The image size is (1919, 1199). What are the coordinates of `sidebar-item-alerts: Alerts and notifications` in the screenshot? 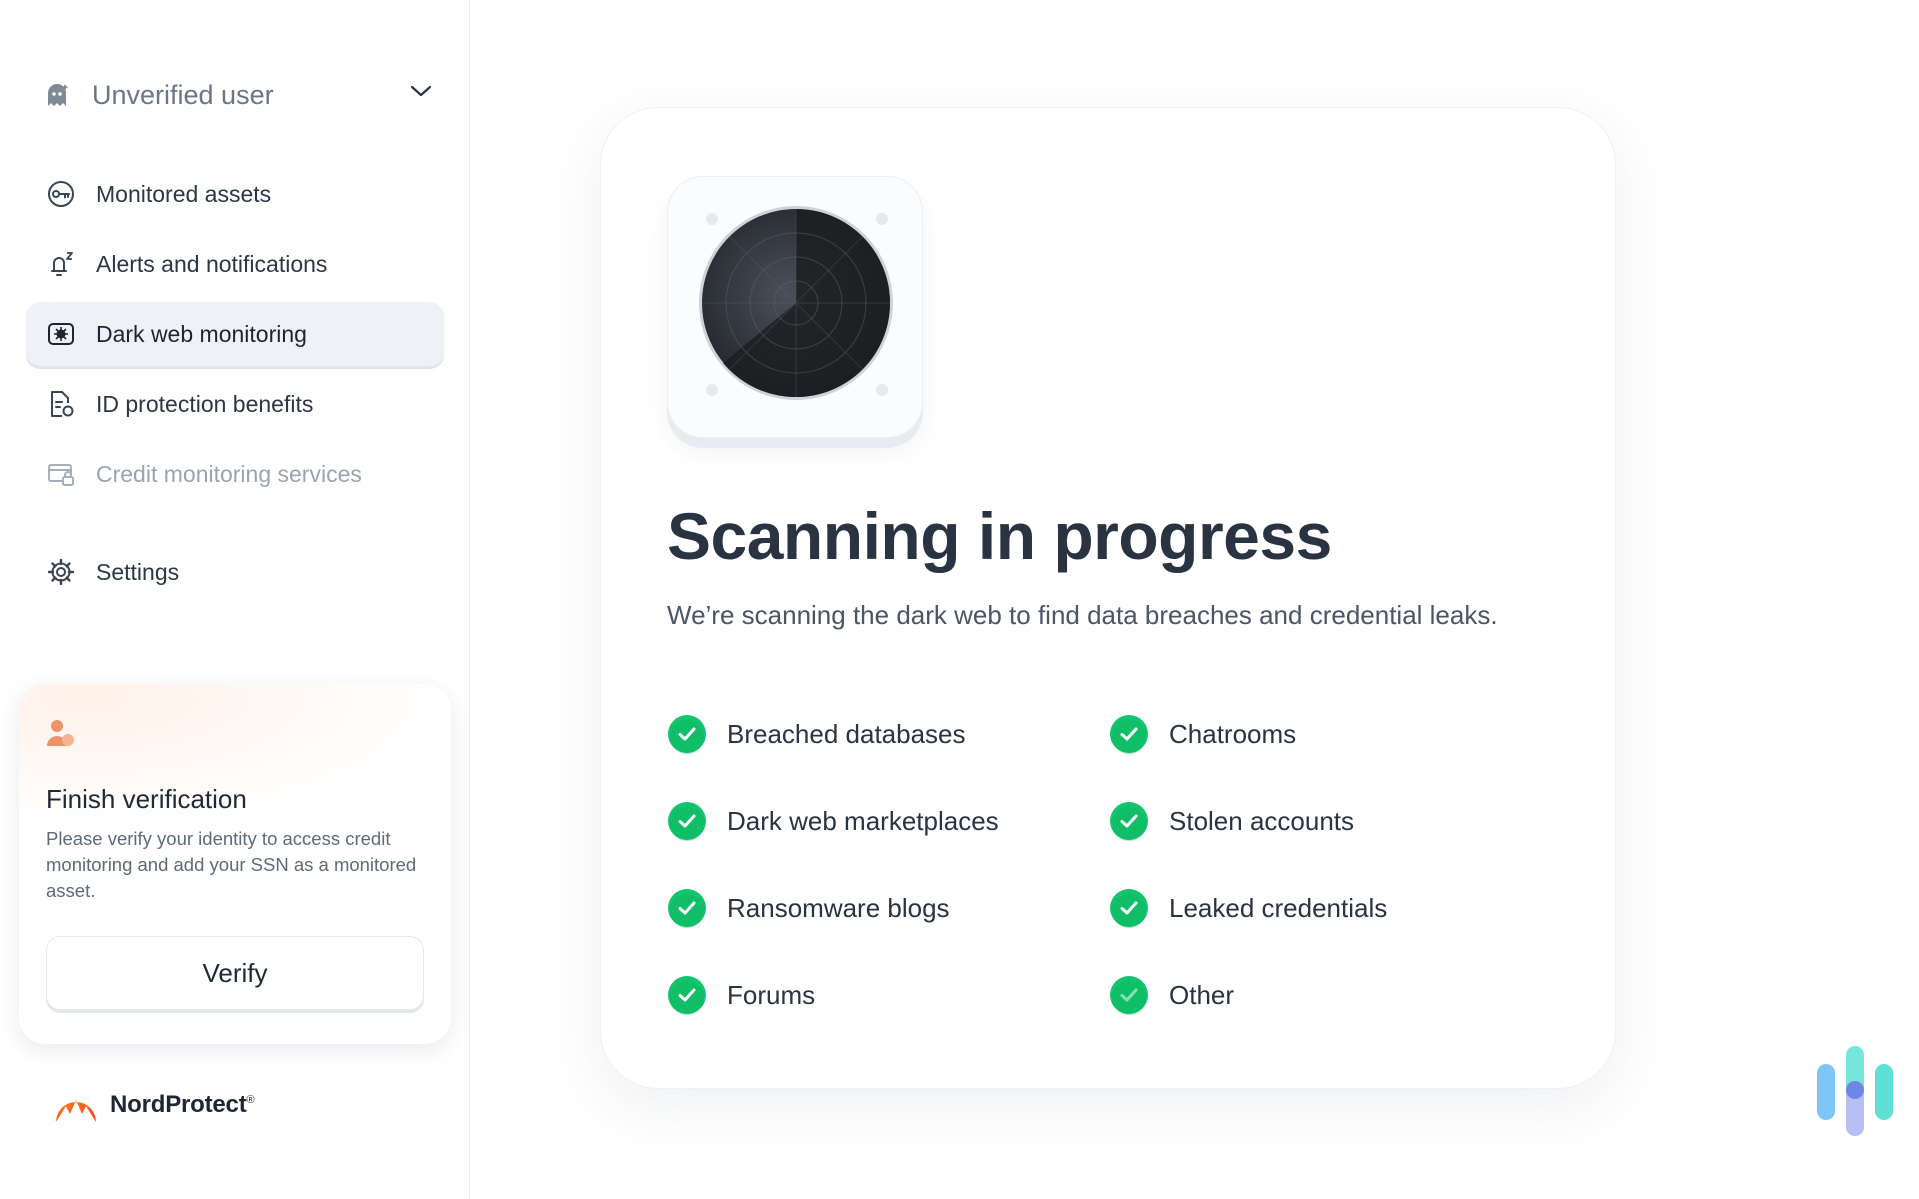 It's located at (235, 264).